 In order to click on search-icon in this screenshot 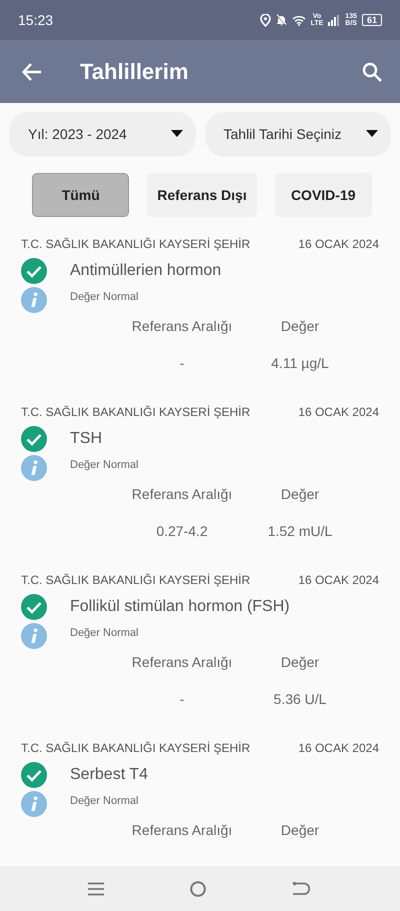, I will do `click(372, 72)`.